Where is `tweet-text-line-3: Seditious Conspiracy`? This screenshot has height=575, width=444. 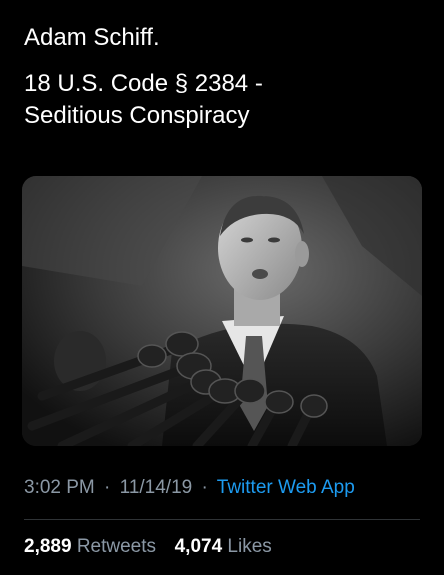
tweet-text-line-3: Seditious Conspiracy is located at coordinates (137, 115).